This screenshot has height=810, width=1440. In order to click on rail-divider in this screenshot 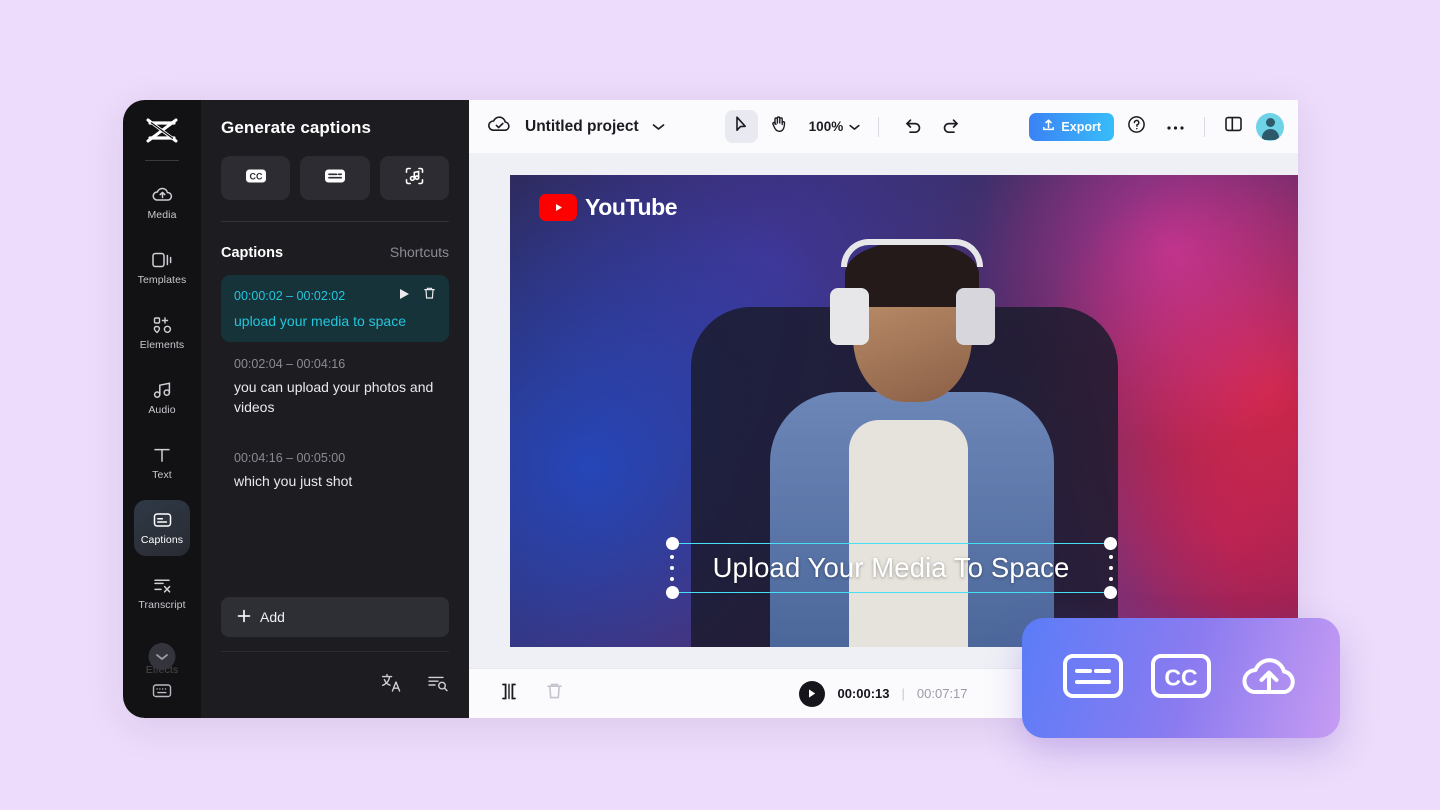, I will do `click(162, 160)`.